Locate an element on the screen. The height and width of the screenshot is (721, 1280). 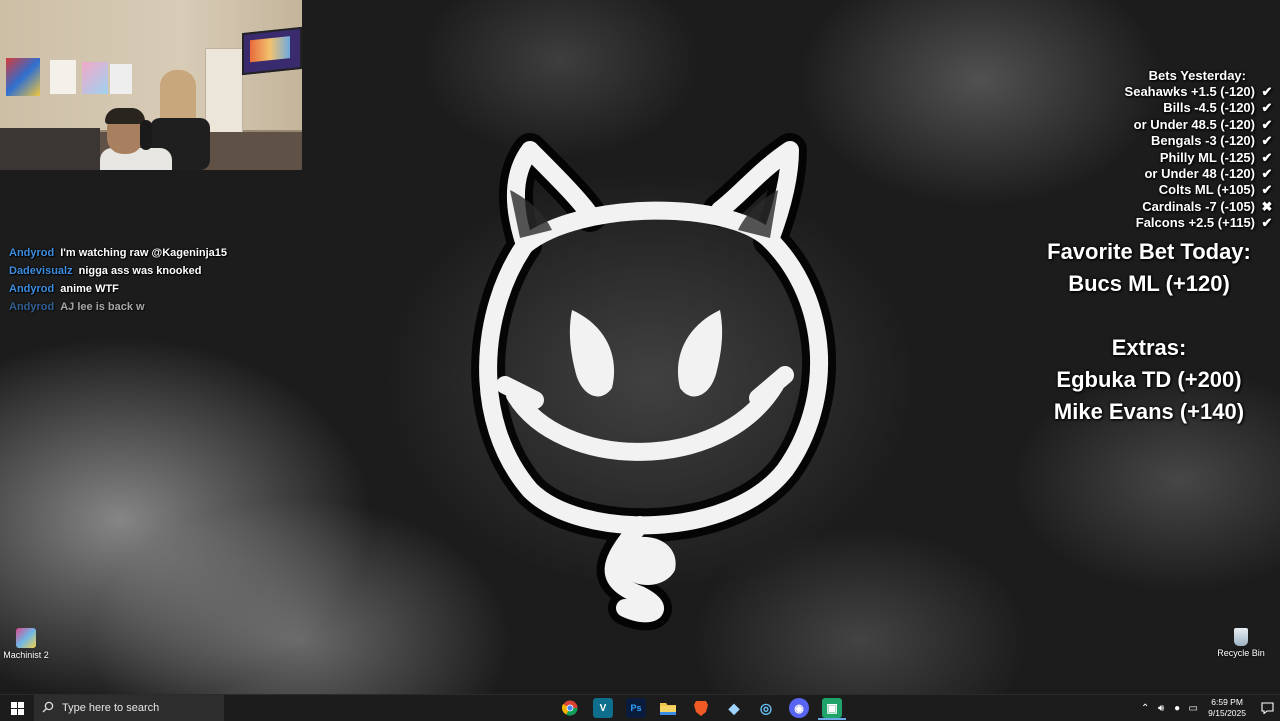
search-icon is located at coordinates (48, 708).